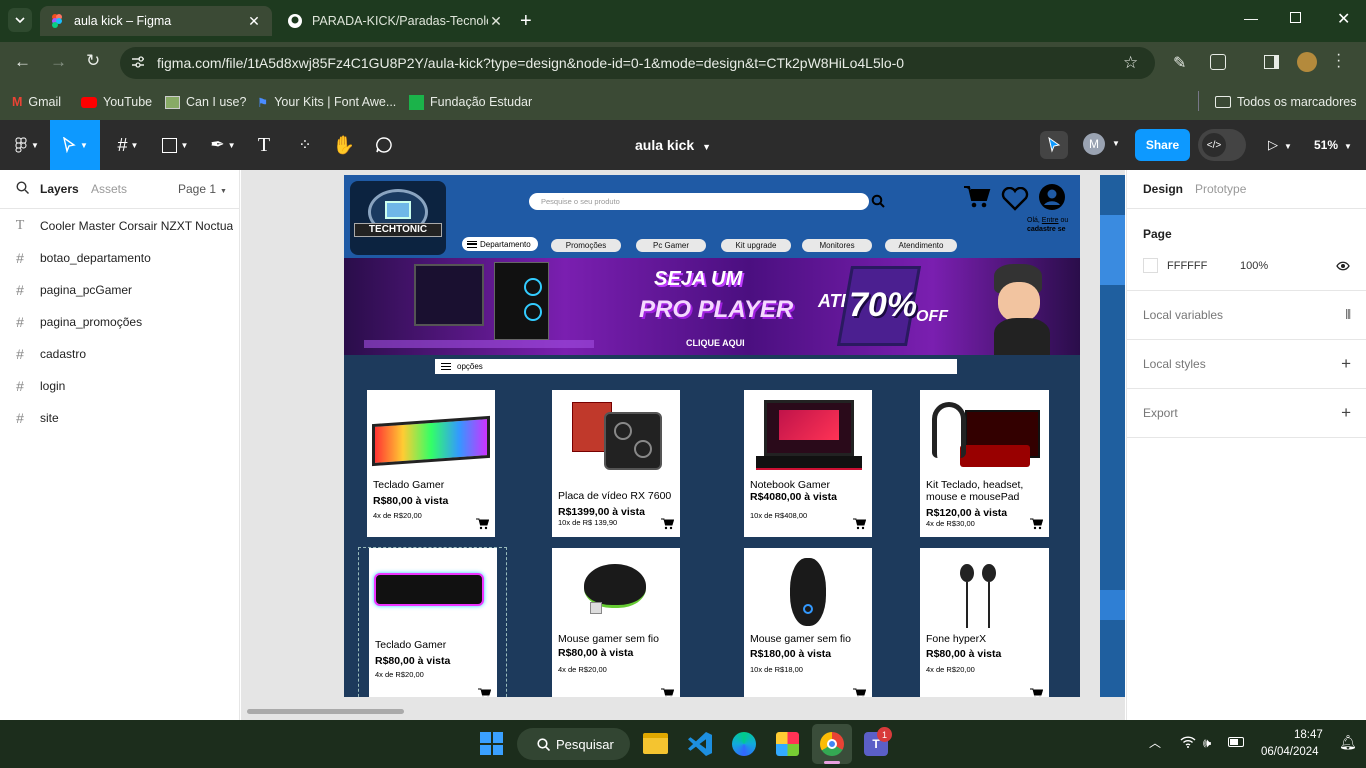  Describe the element at coordinates (1155, 742) in the screenshot. I see `chevron-up-icon: ︿` at that location.